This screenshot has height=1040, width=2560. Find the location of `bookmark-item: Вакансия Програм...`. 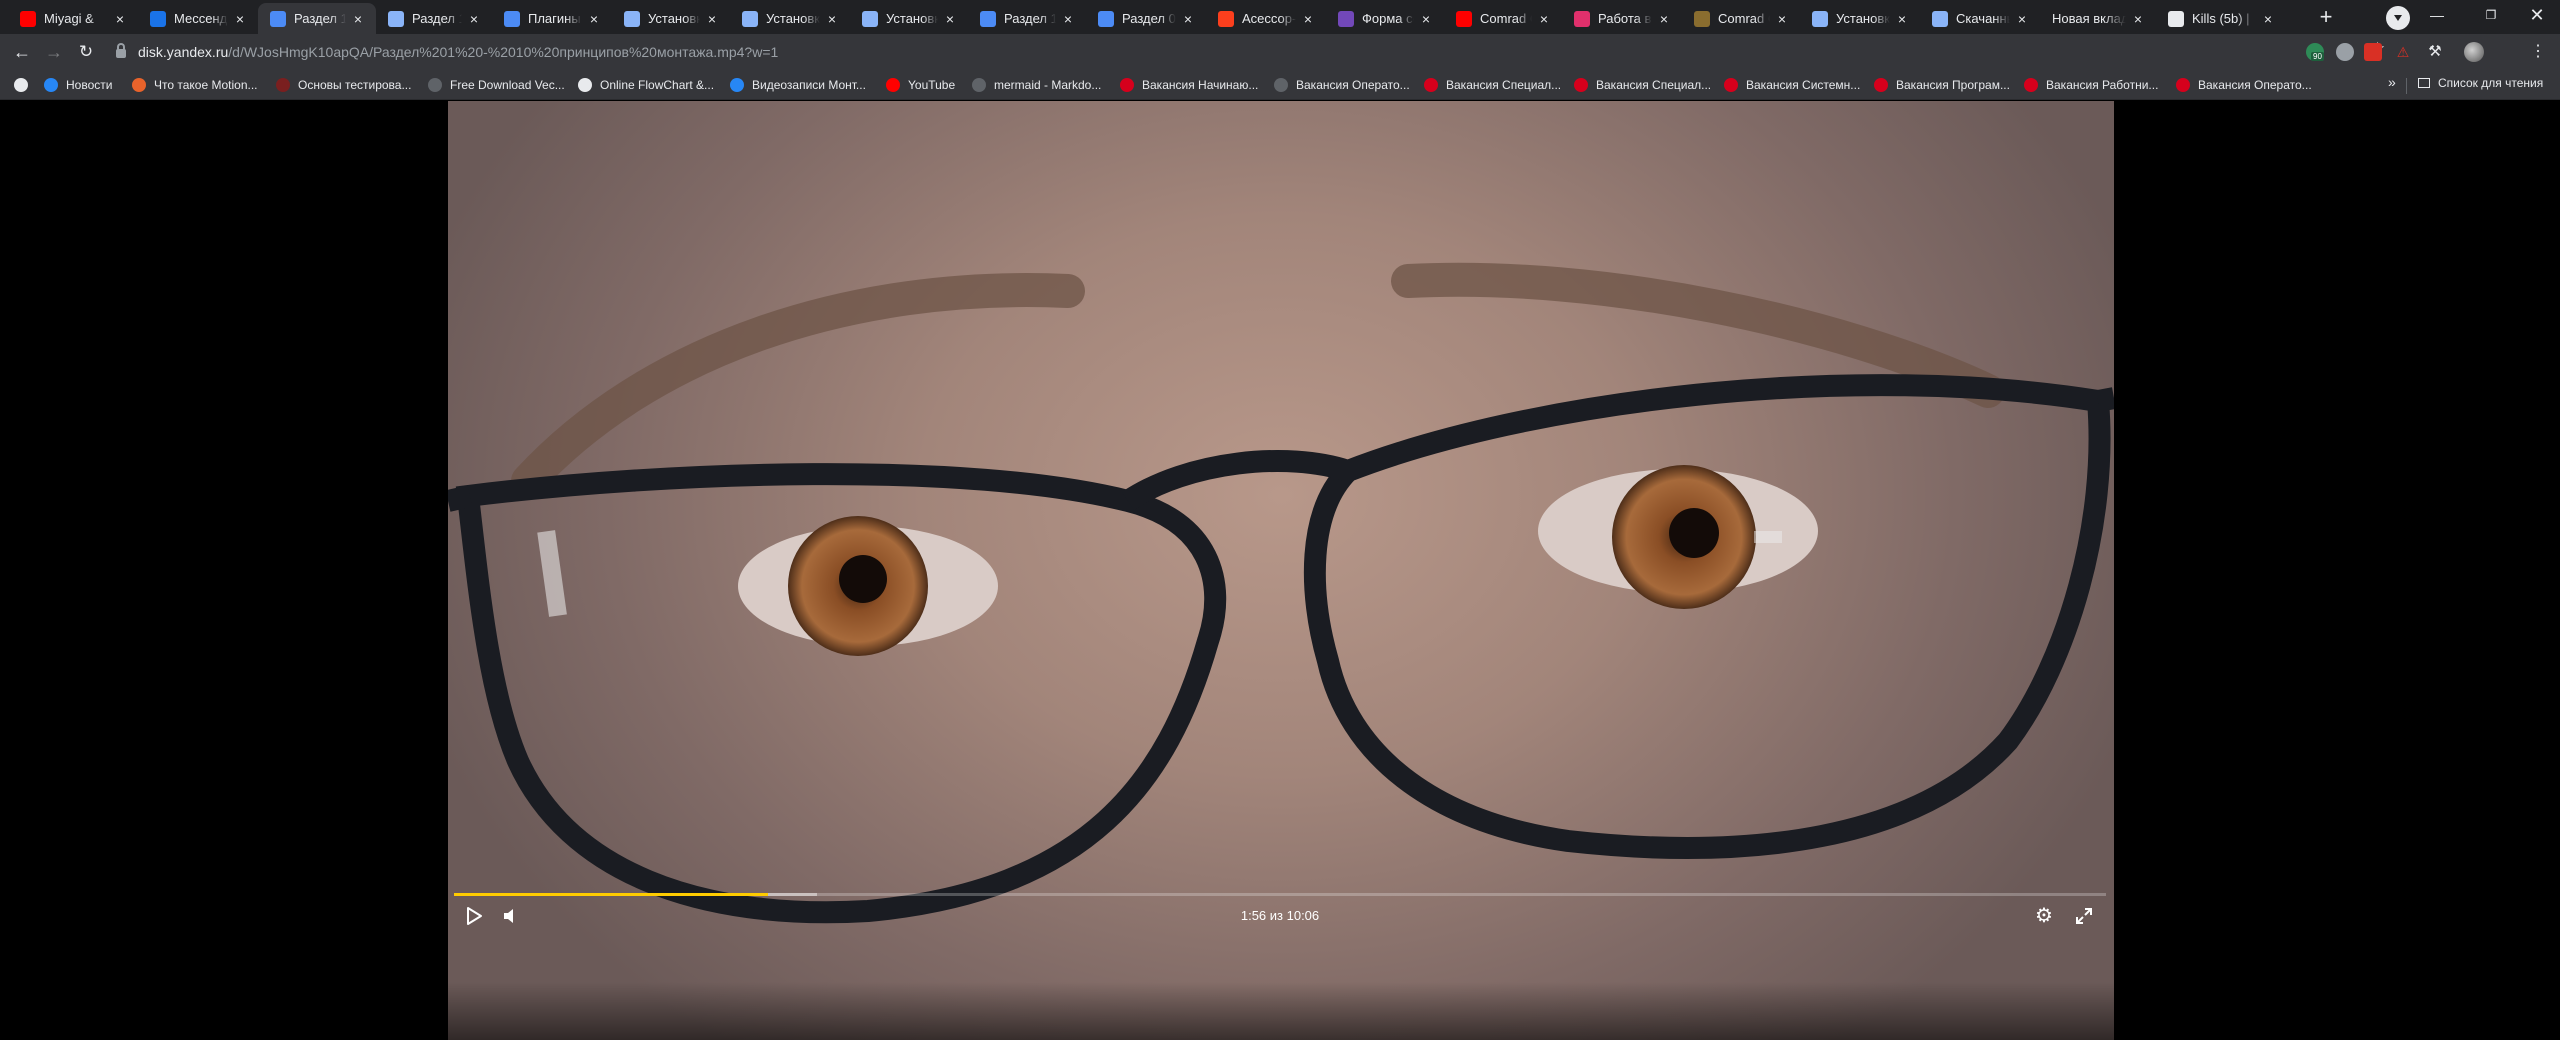

bookmark-item: Вакансия Програм... is located at coordinates (1942, 85).